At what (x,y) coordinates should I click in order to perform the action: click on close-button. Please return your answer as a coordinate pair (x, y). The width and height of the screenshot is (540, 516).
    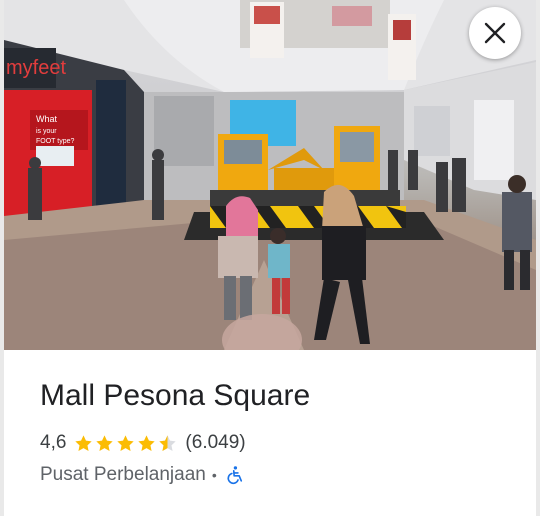
    Looking at the image, I should click on (495, 33).